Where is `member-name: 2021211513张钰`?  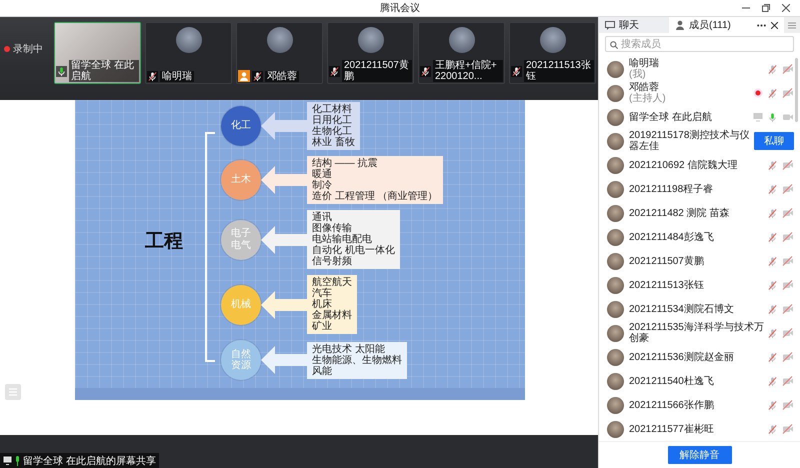
member-name: 2021211513张钰 is located at coordinates (667, 285).